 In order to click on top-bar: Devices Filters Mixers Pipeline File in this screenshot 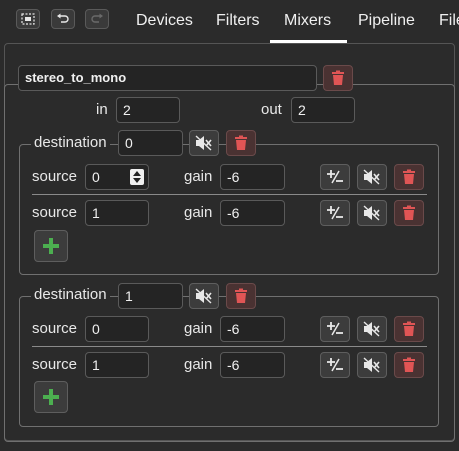, I will do `click(229, 22)`.